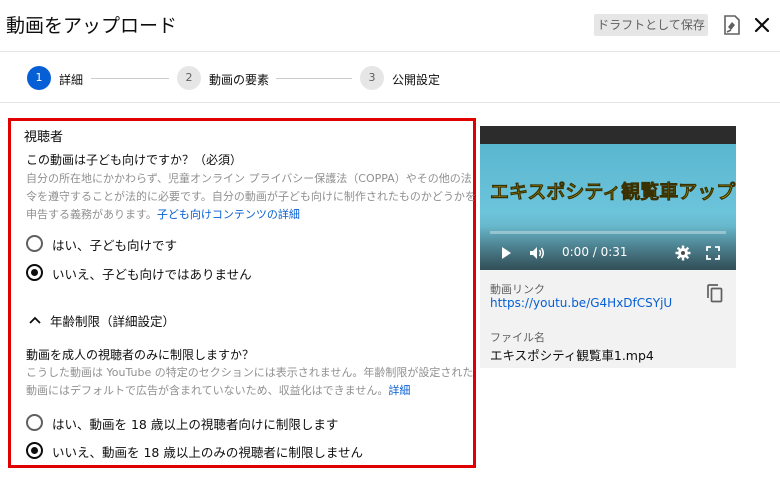 This screenshot has height=477, width=780. I want to click on video-caption: エキスポシティ観覧車アップロード！, so click(613, 192).